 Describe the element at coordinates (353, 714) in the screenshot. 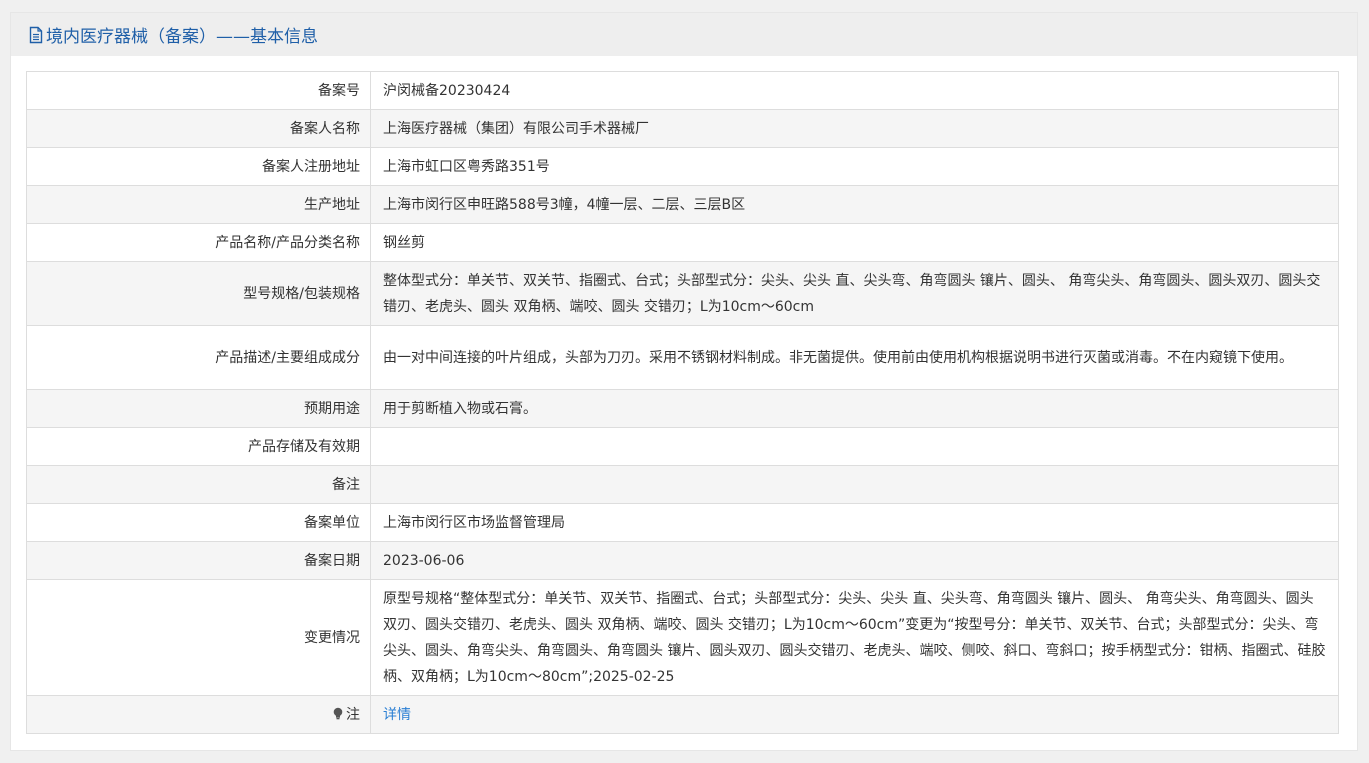

I see `note-label: 注` at that location.